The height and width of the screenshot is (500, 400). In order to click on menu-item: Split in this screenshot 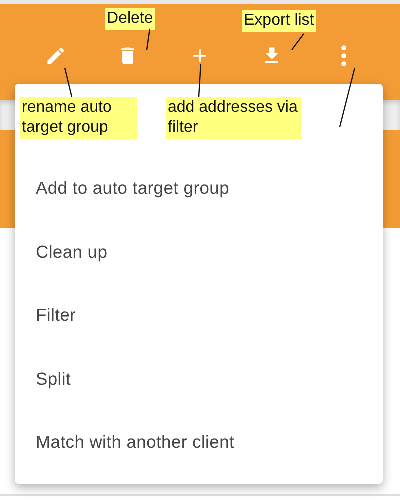, I will do `click(199, 379)`.